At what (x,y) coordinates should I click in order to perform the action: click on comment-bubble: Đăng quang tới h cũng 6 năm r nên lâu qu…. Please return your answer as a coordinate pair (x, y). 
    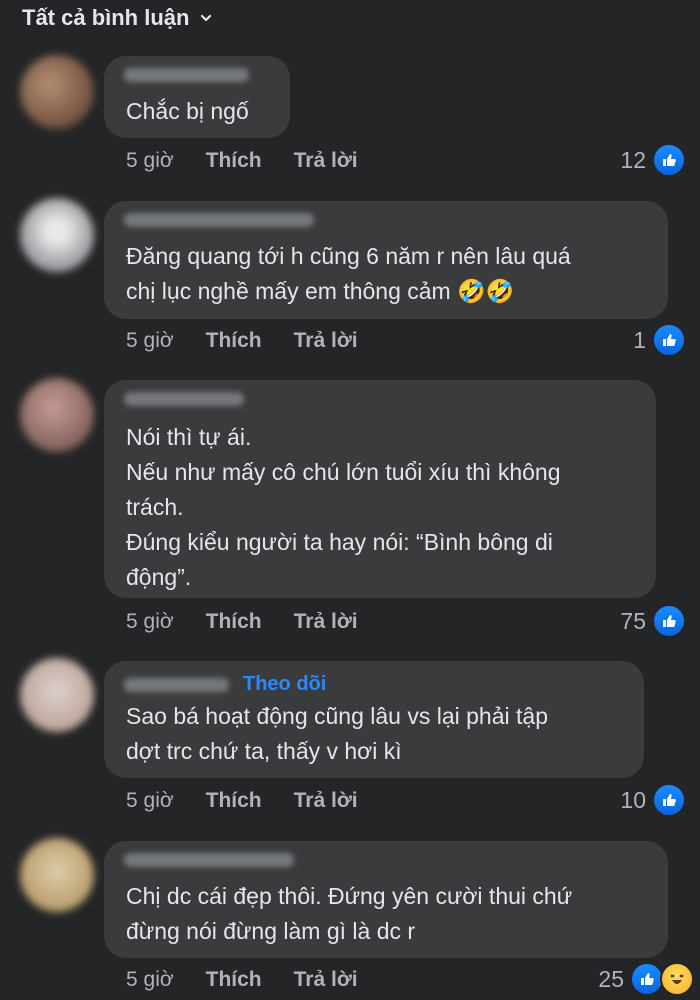
    Looking at the image, I should click on (386, 260).